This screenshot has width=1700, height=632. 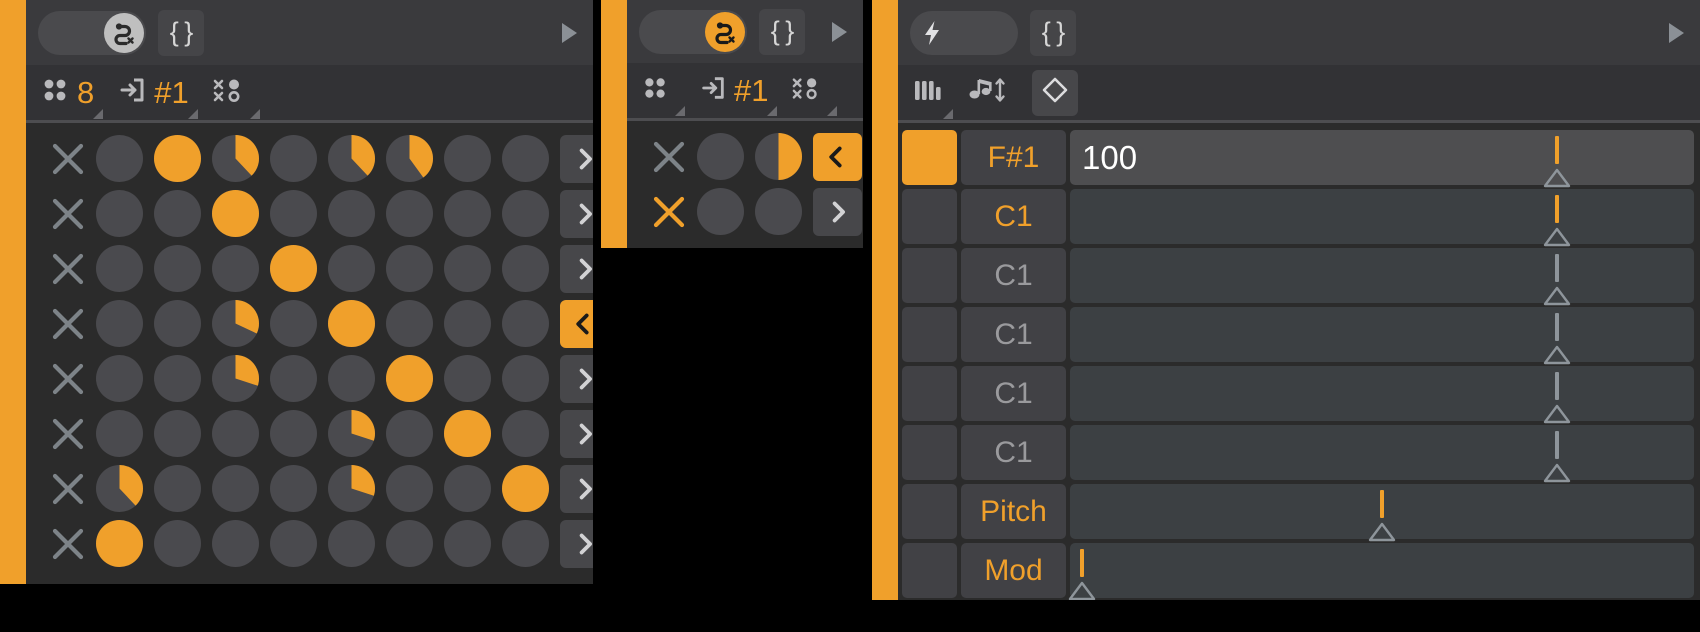 I want to click on note-transpose-button, so click(x=992, y=92).